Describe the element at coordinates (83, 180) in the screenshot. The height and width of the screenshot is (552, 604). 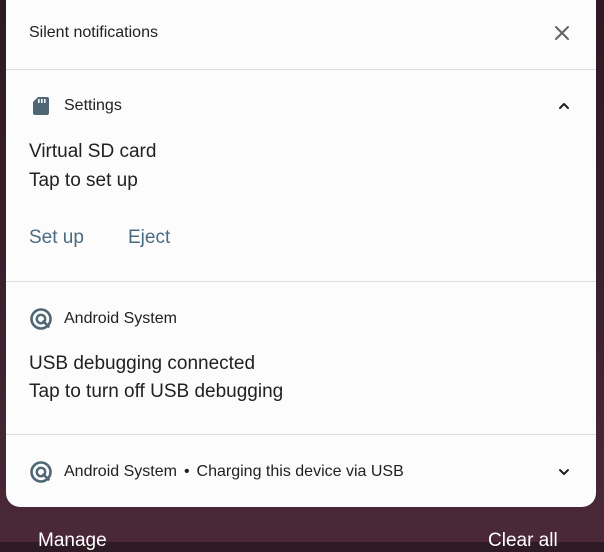
I see `notification-text: Tap to set up` at that location.